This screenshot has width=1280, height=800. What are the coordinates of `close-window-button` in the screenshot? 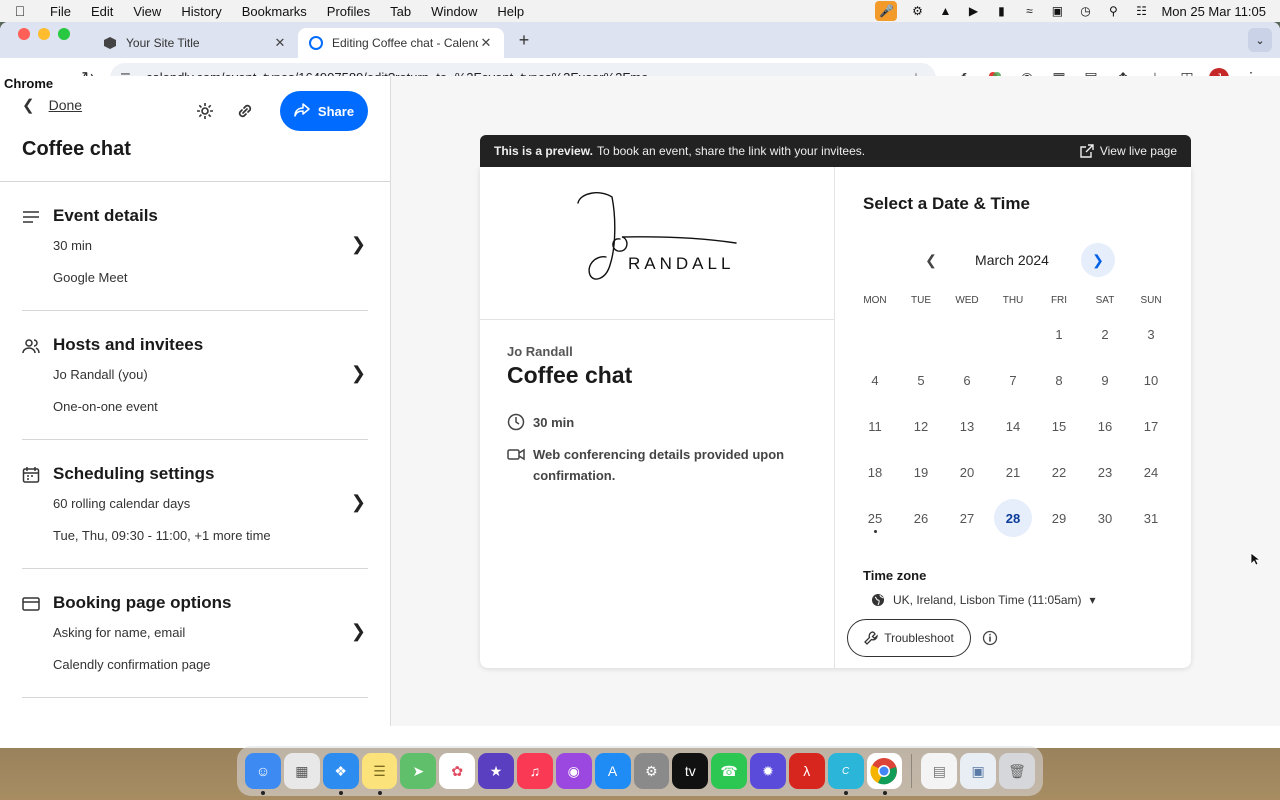 It's located at (24, 34).